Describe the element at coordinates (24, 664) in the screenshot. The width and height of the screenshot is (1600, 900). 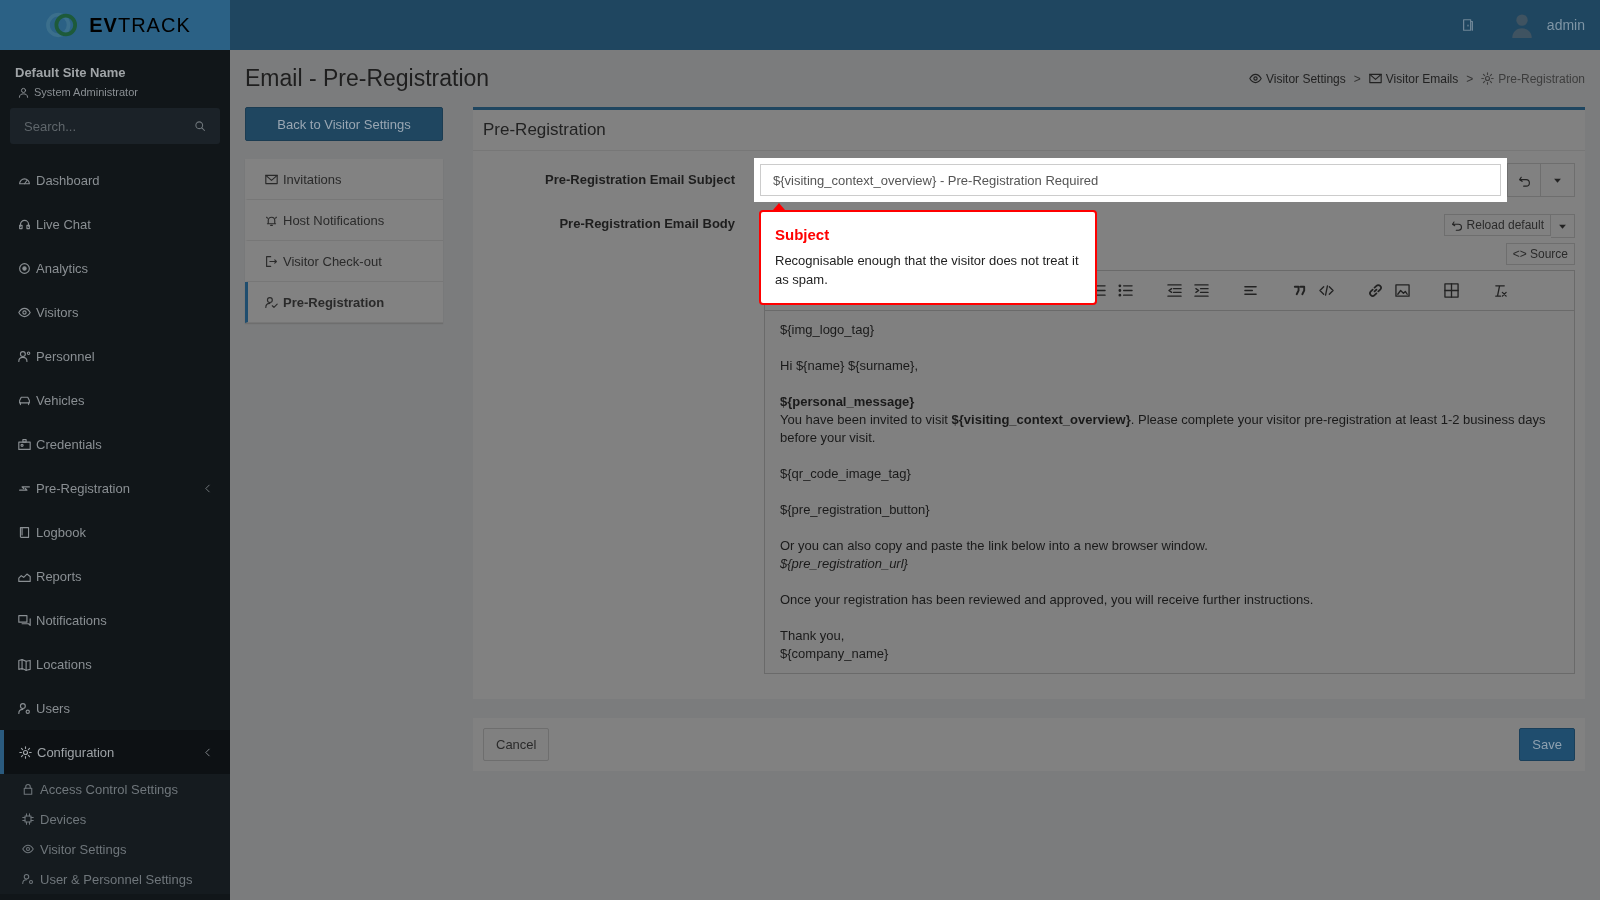
I see `map-icon` at that location.